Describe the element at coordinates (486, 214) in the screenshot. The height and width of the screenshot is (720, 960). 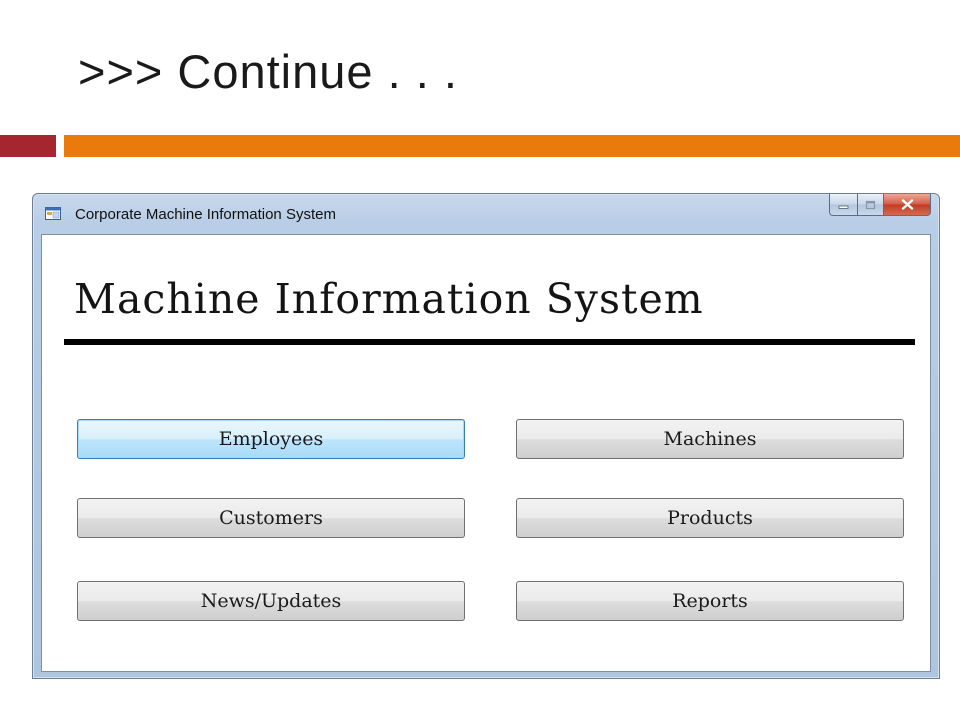
I see `window-titlebar: Corporate Machine Information System` at that location.